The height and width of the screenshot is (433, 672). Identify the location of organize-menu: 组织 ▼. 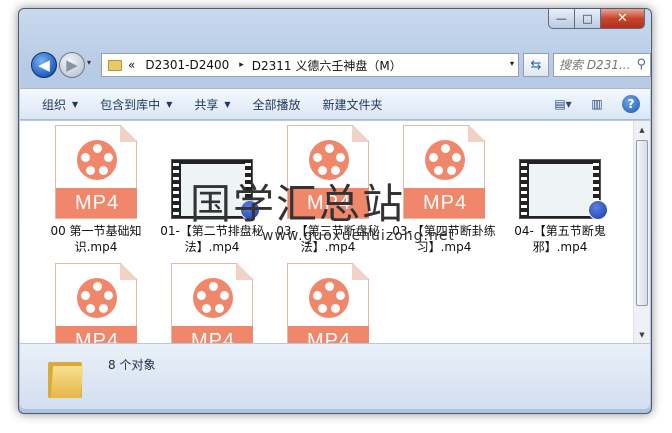
(60, 104).